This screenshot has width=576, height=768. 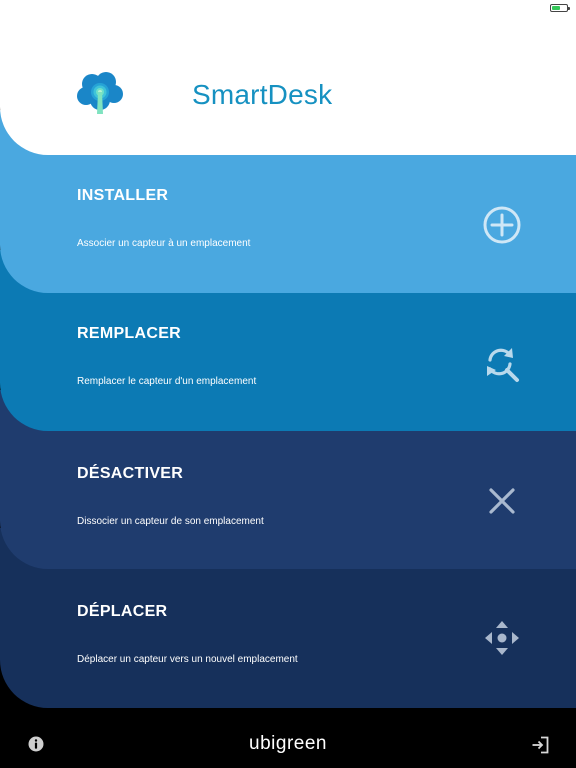 What do you see at coordinates (167, 381) in the screenshot?
I see `replace-description: Remplacer le capteur d'un emplacement` at bounding box center [167, 381].